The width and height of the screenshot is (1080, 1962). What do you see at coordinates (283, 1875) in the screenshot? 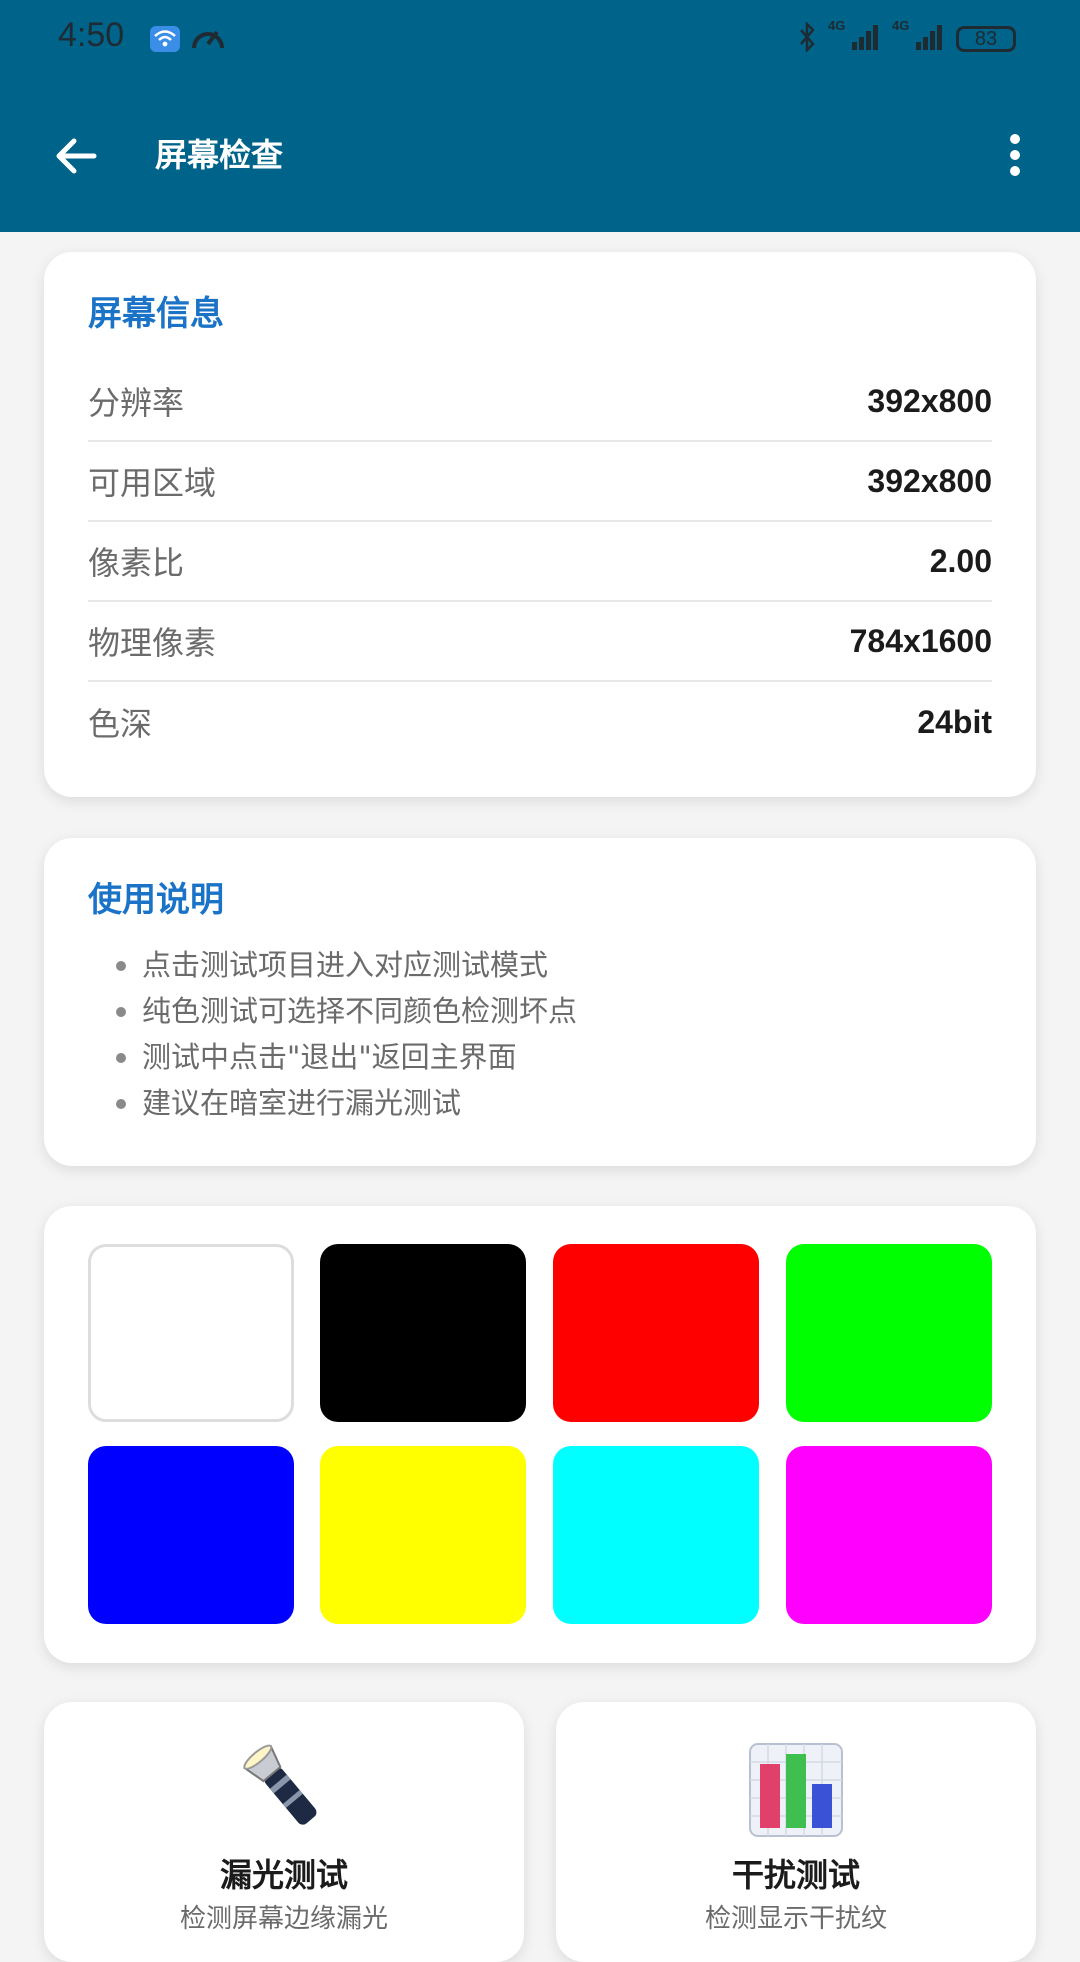
I see `light-leak-test-title: 漏光测试` at bounding box center [283, 1875].